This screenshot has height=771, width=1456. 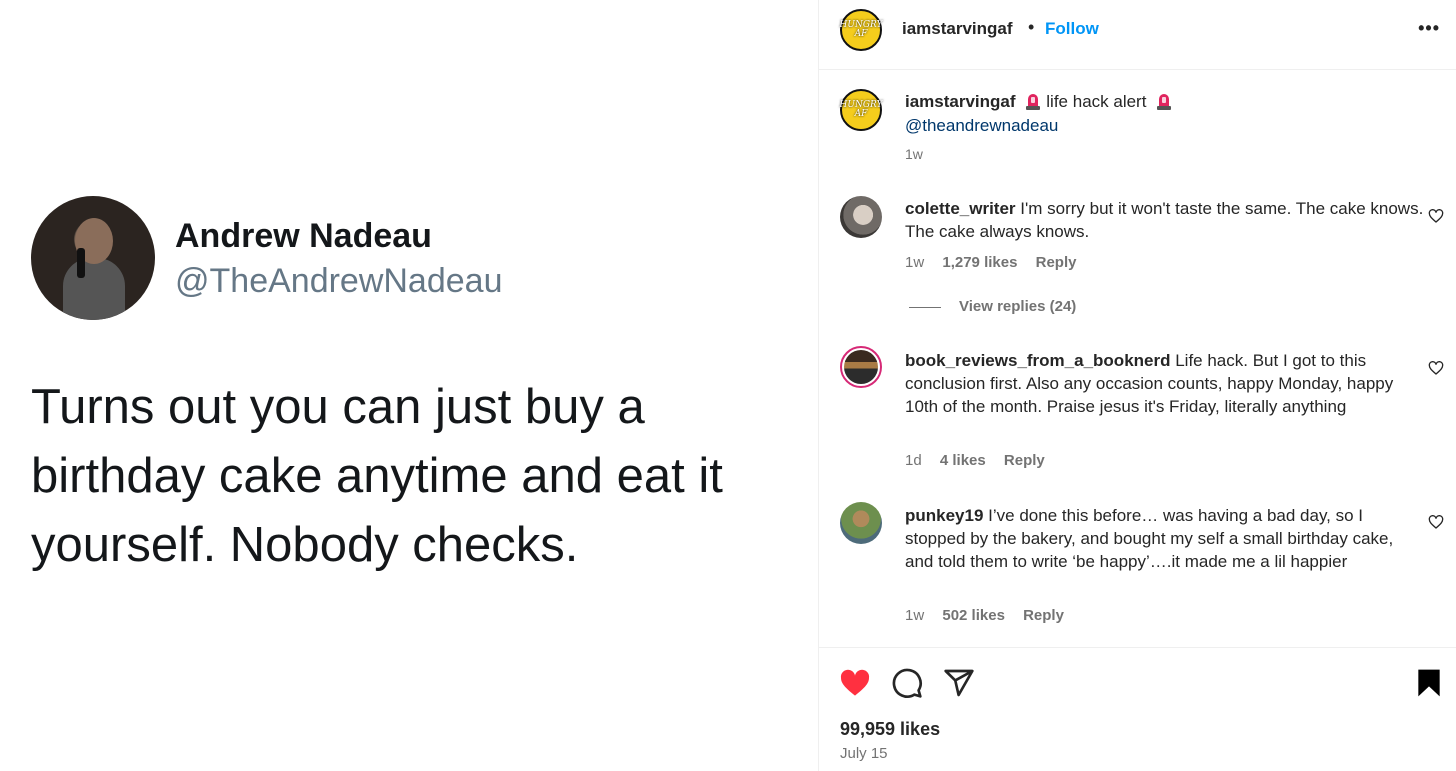 What do you see at coordinates (94, 289) in the screenshot?
I see `avatar-body-shape` at bounding box center [94, 289].